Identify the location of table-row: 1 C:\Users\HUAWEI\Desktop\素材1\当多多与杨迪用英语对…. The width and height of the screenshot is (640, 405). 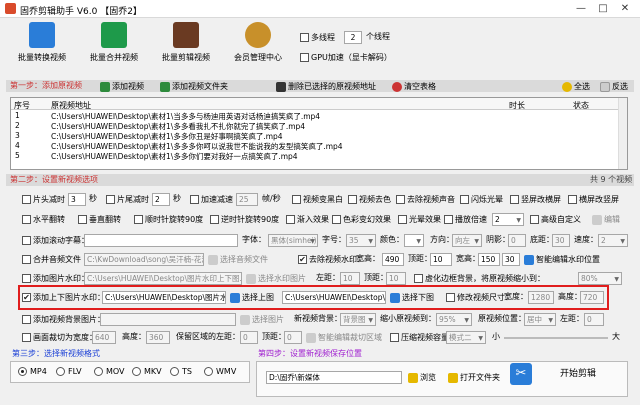
(319, 115).